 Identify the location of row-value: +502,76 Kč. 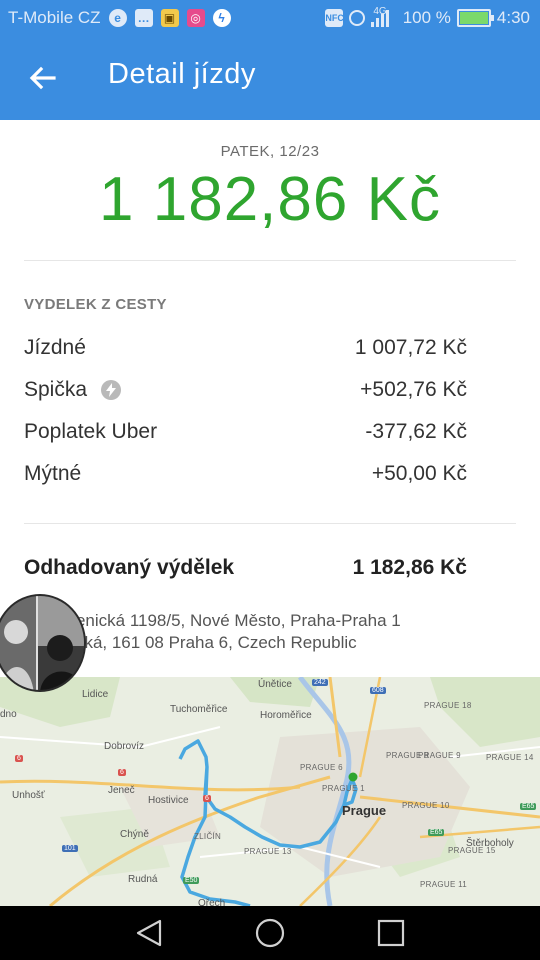
(413, 389).